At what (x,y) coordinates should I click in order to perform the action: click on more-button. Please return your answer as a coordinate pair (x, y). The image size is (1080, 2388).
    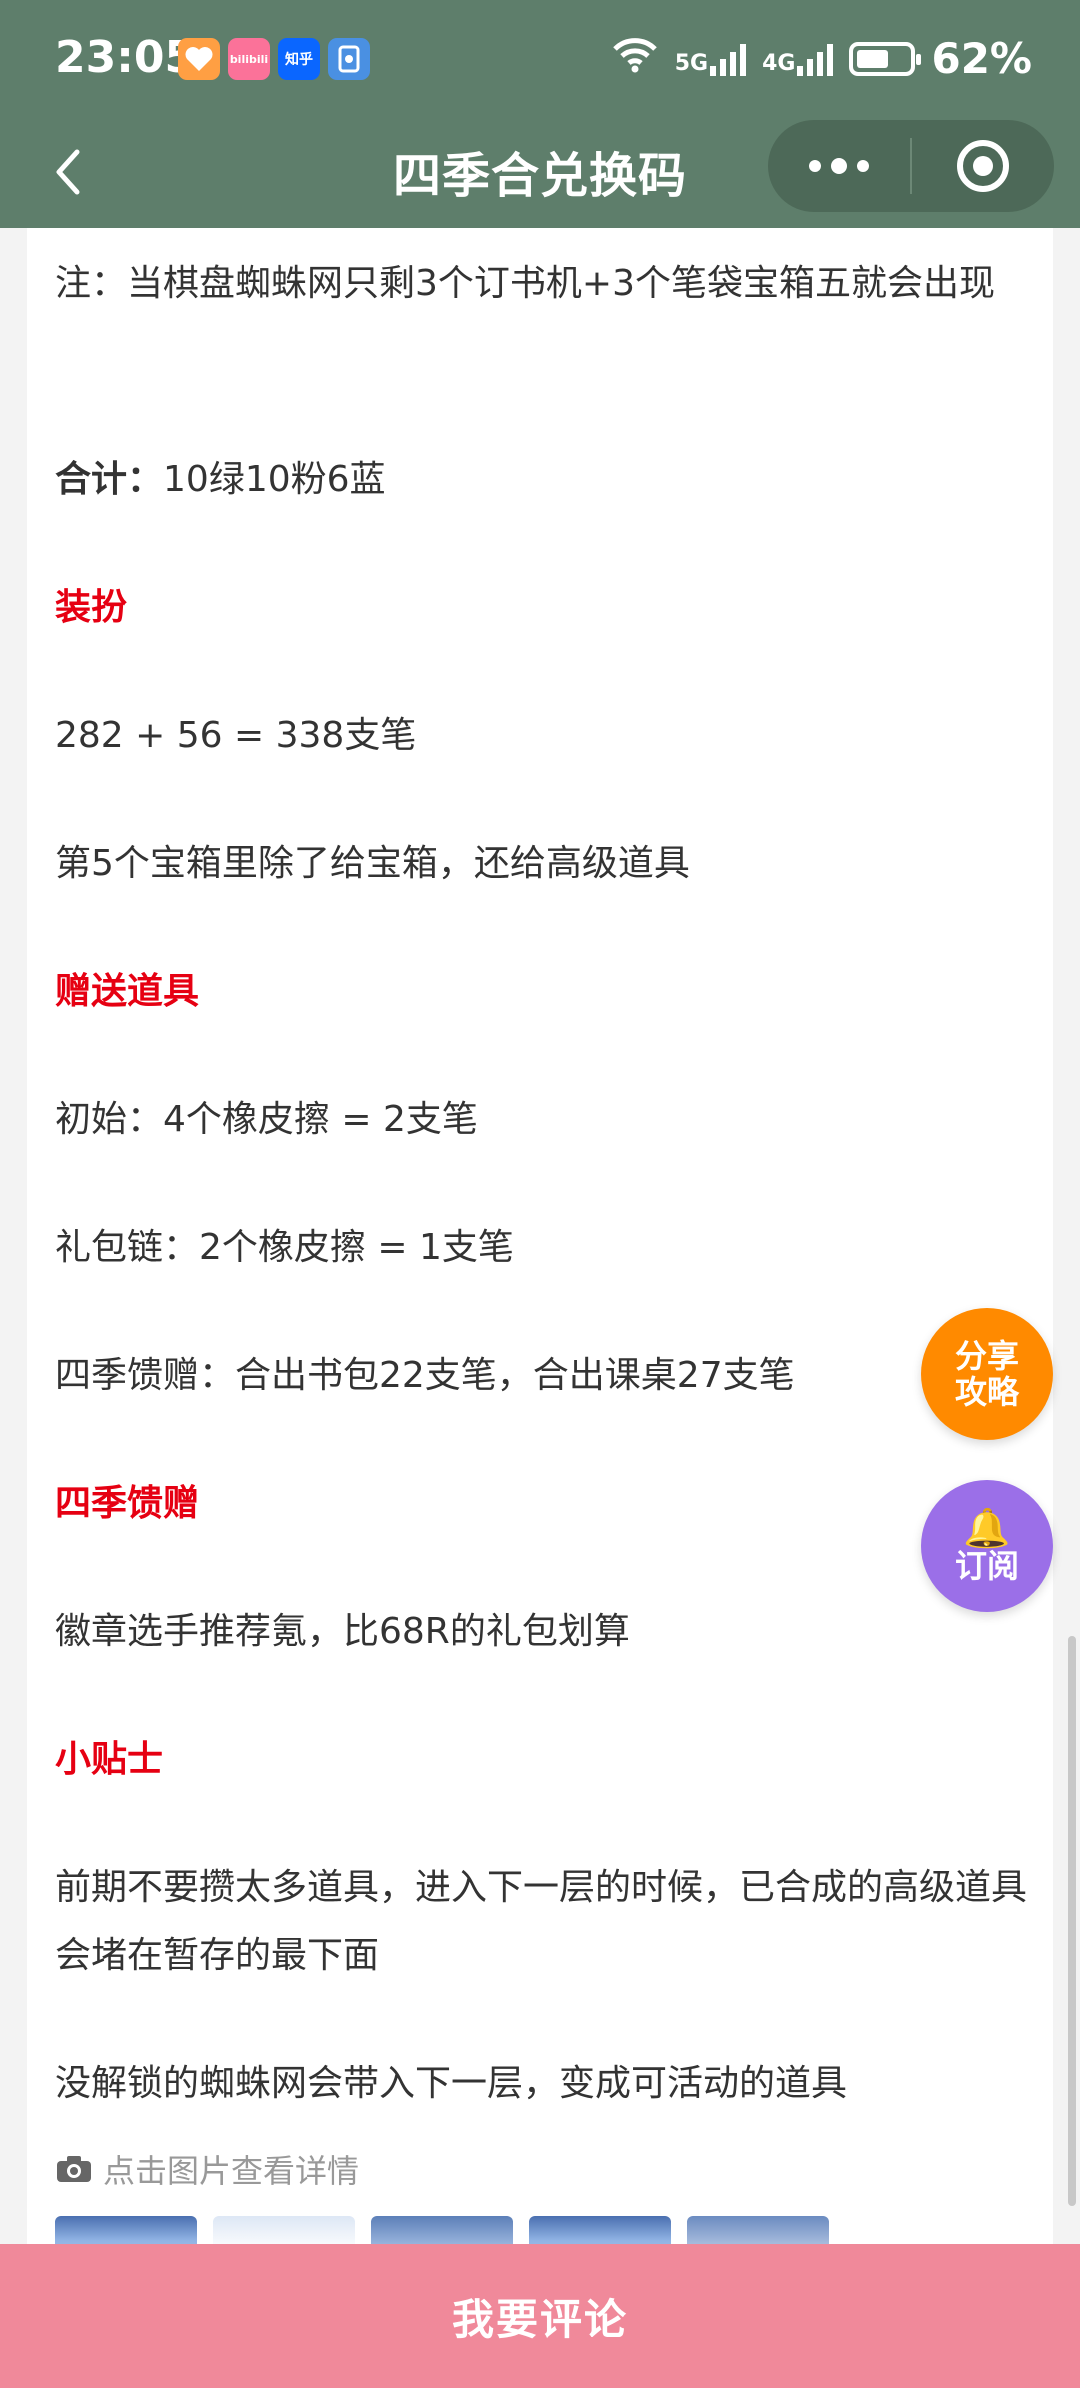
    Looking at the image, I should click on (839, 166).